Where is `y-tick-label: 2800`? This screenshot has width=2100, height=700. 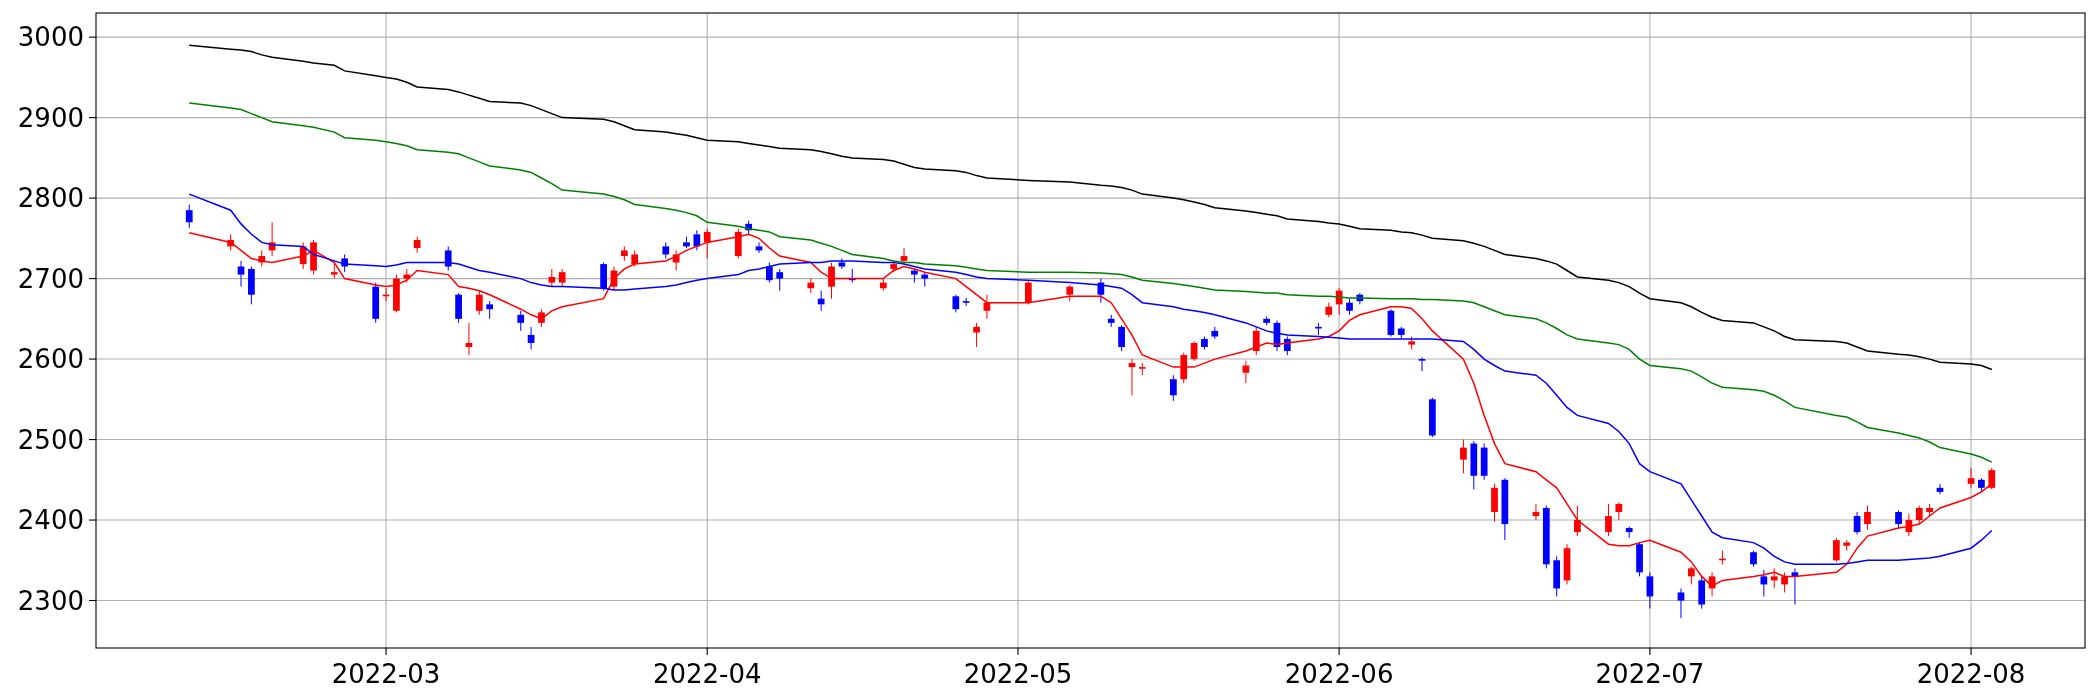 y-tick-label: 2800 is located at coordinates (50, 198).